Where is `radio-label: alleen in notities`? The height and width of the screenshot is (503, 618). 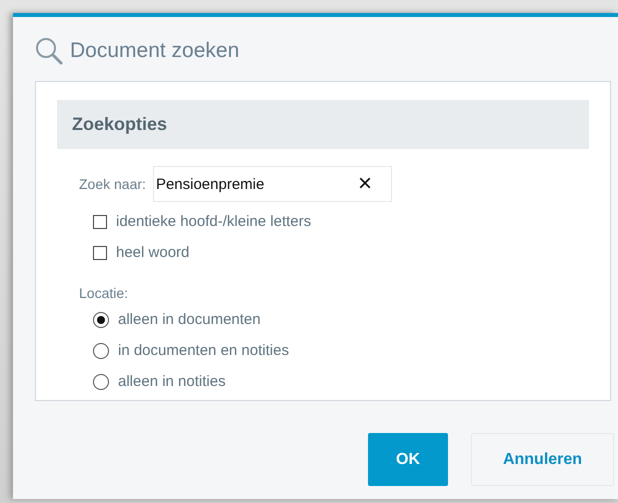 radio-label: alleen in notities is located at coordinates (172, 381).